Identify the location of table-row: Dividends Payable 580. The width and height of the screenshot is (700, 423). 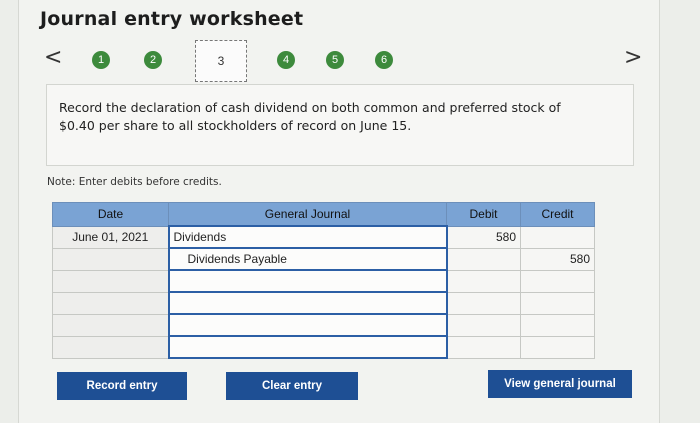
(323, 259).